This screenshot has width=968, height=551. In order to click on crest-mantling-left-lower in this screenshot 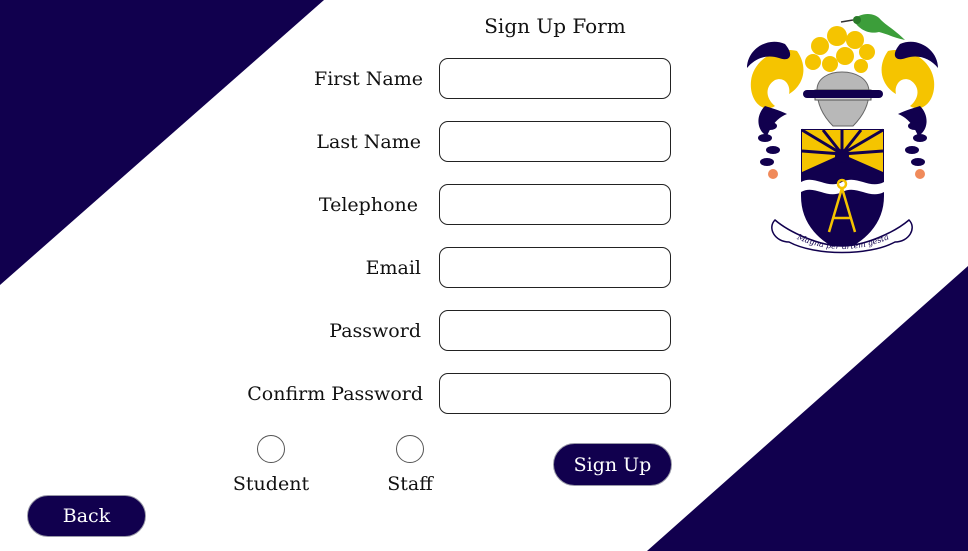, I will do `click(772, 121)`.